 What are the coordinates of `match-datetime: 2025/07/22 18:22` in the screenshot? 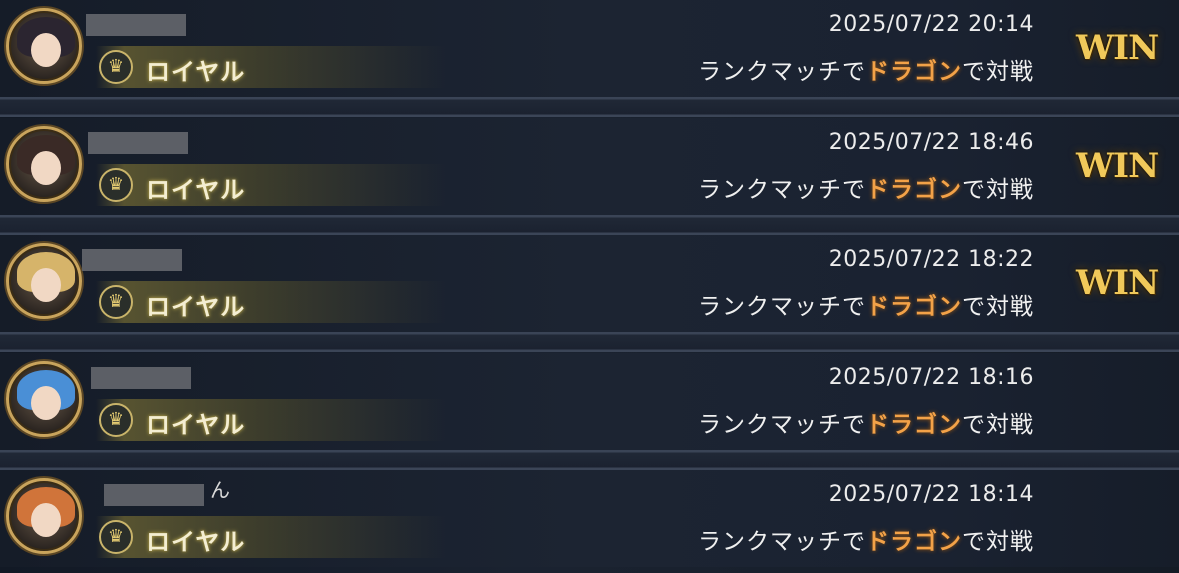 It's located at (931, 259).